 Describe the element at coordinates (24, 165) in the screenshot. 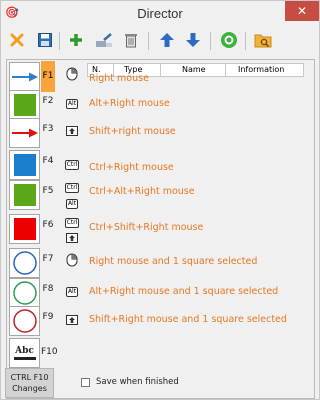

I see `blue-square-icon` at that location.